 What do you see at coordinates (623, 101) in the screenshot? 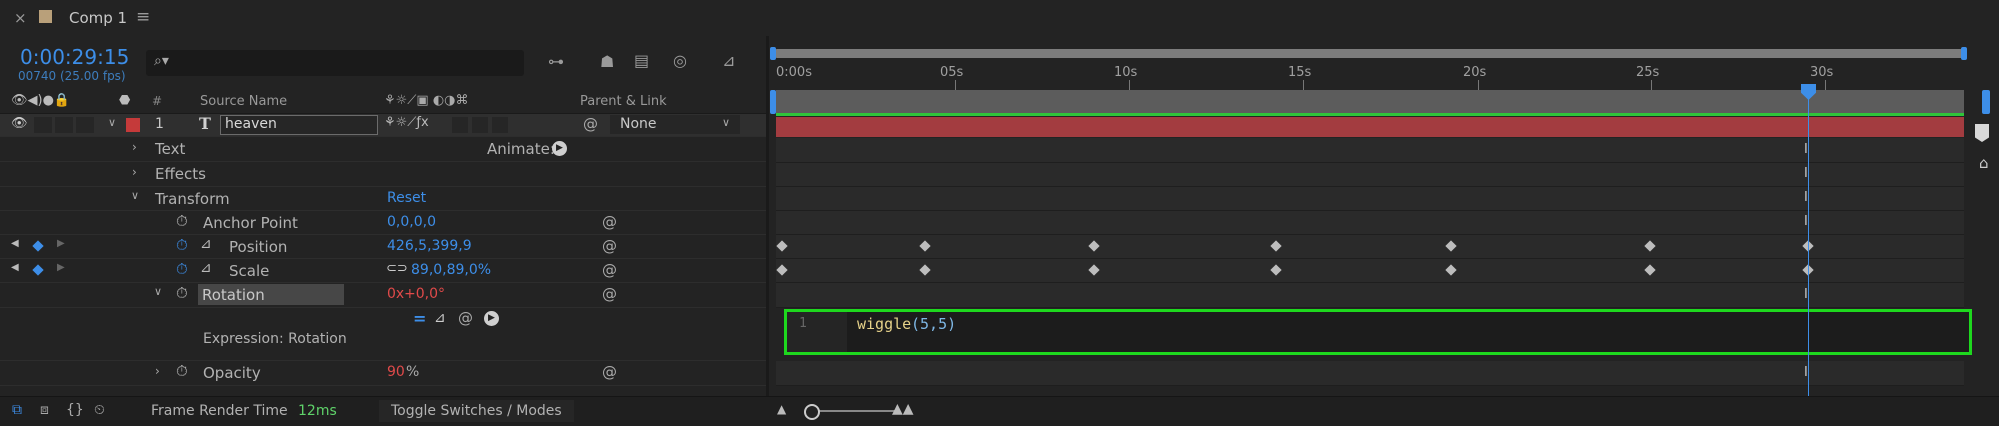
I see `column-parent-link: Parent & Link` at bounding box center [623, 101].